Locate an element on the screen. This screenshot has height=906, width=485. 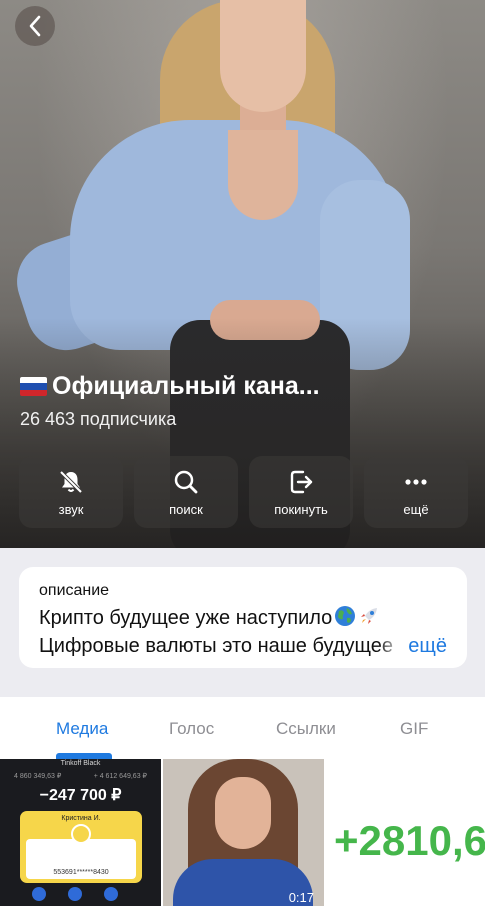
media-thumb-number: +2810,6 is located at coordinates (405, 832).